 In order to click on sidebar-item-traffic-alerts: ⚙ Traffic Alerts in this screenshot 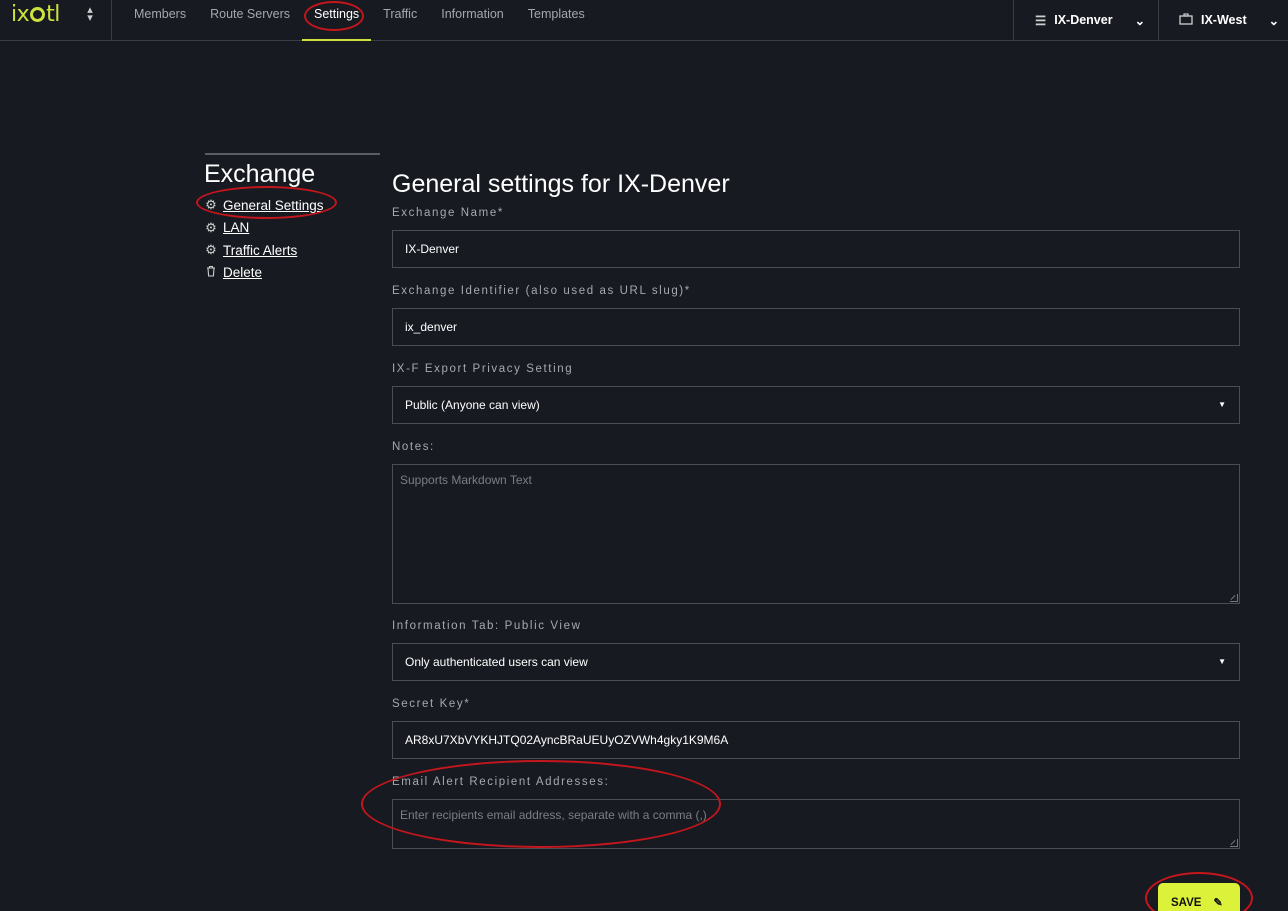, I will do `click(264, 250)`.